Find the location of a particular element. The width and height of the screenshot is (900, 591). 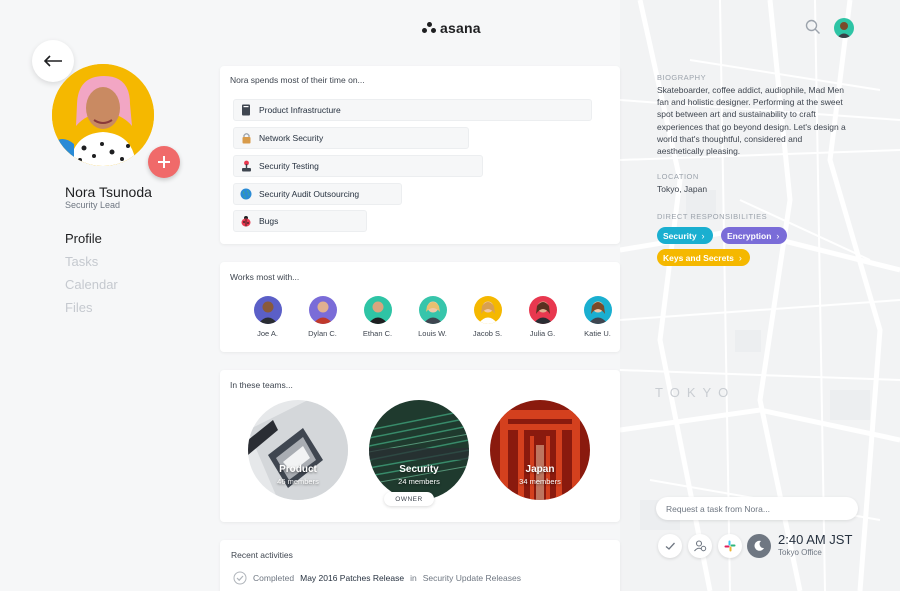

project-label: Security Audit Outsourcing is located at coordinates (309, 194).